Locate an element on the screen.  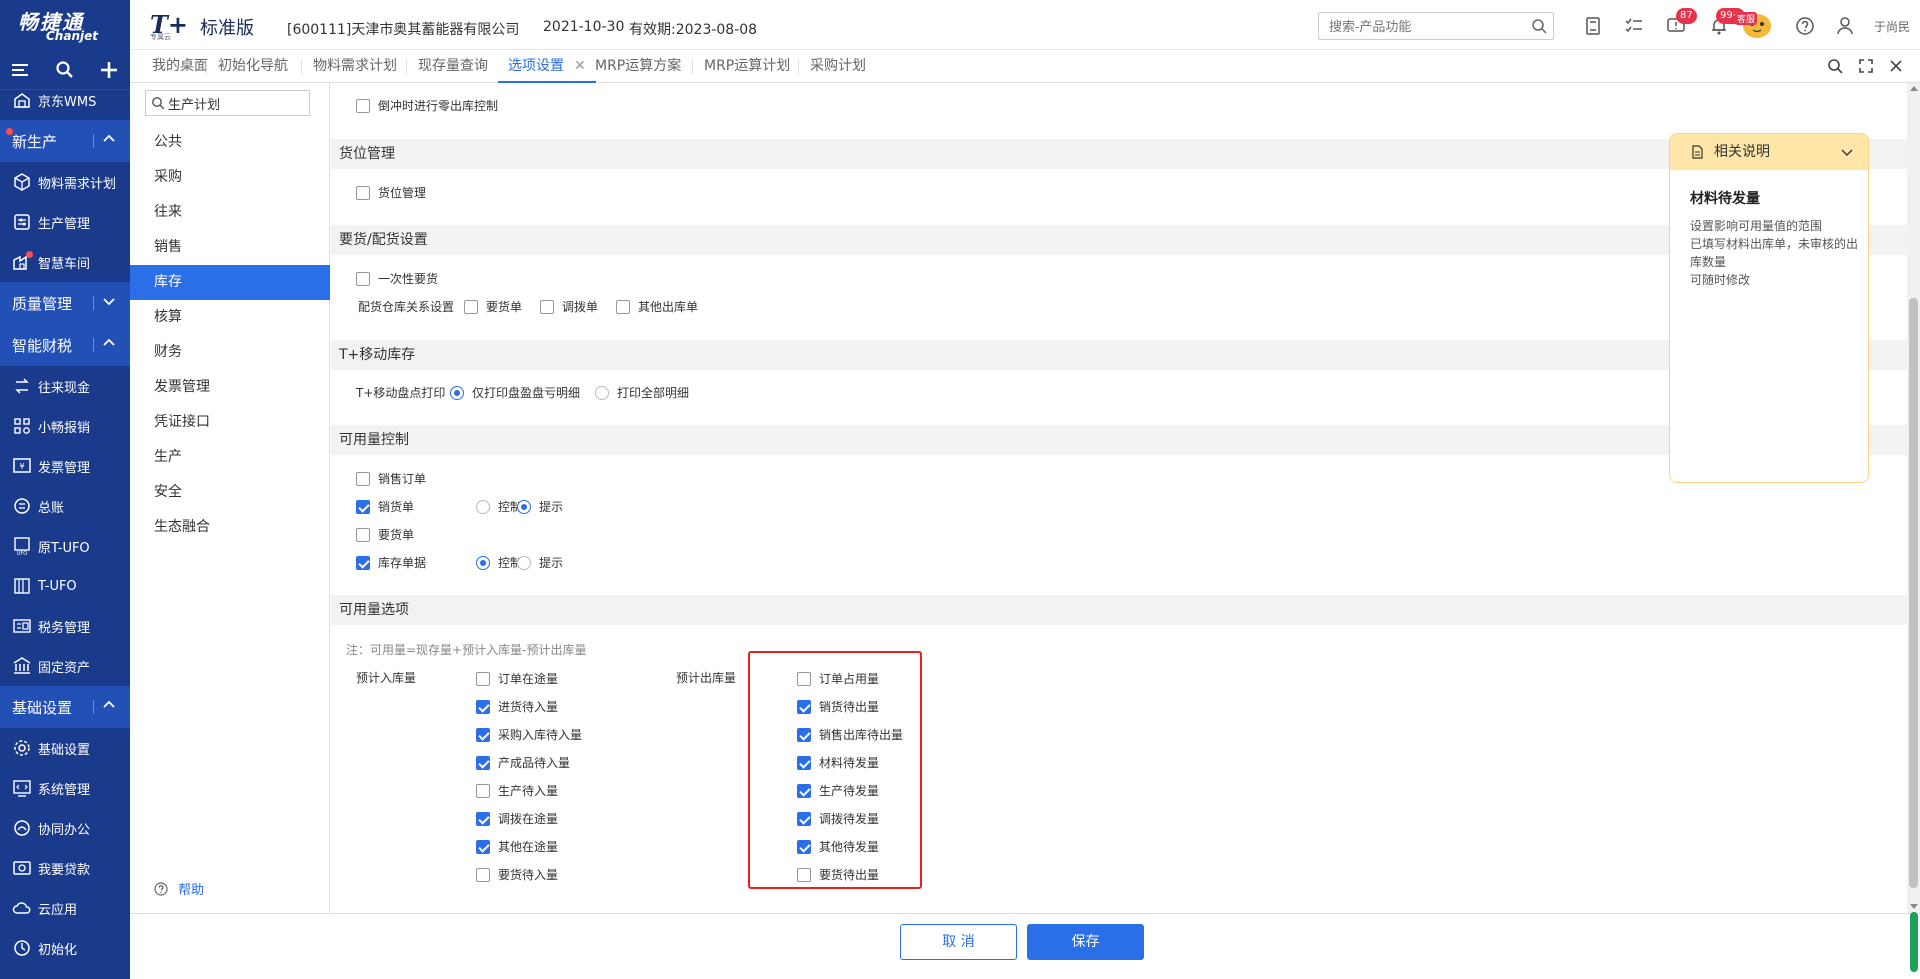
product-search-input is located at coordinates (1419, 26).